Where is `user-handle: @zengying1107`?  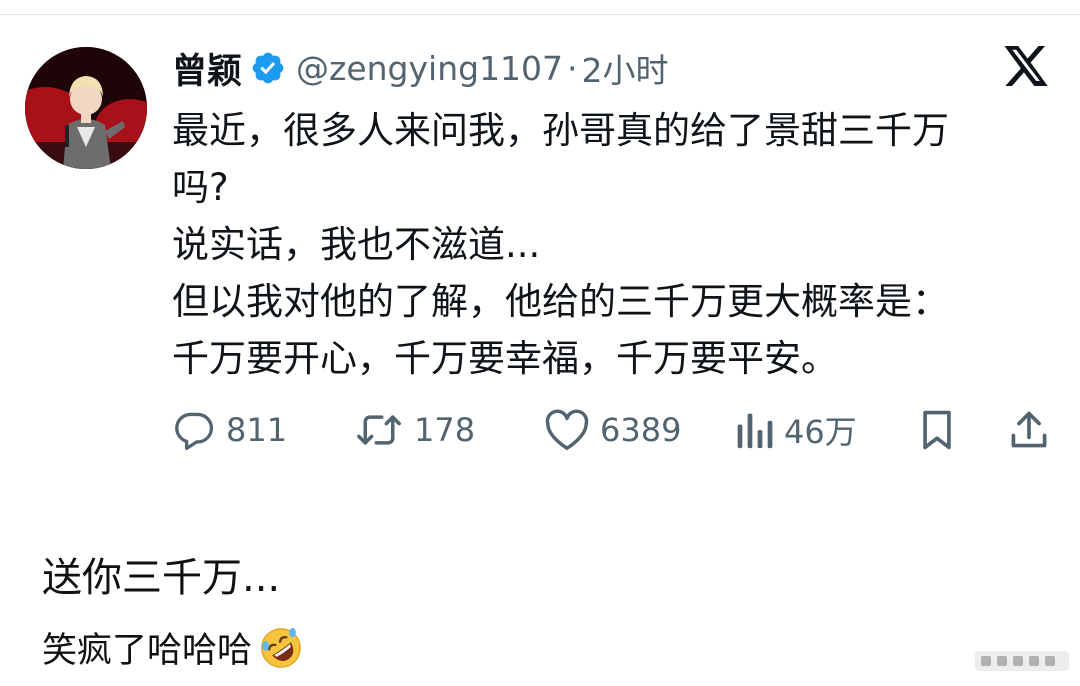 user-handle: @zengying1107 is located at coordinates (429, 68).